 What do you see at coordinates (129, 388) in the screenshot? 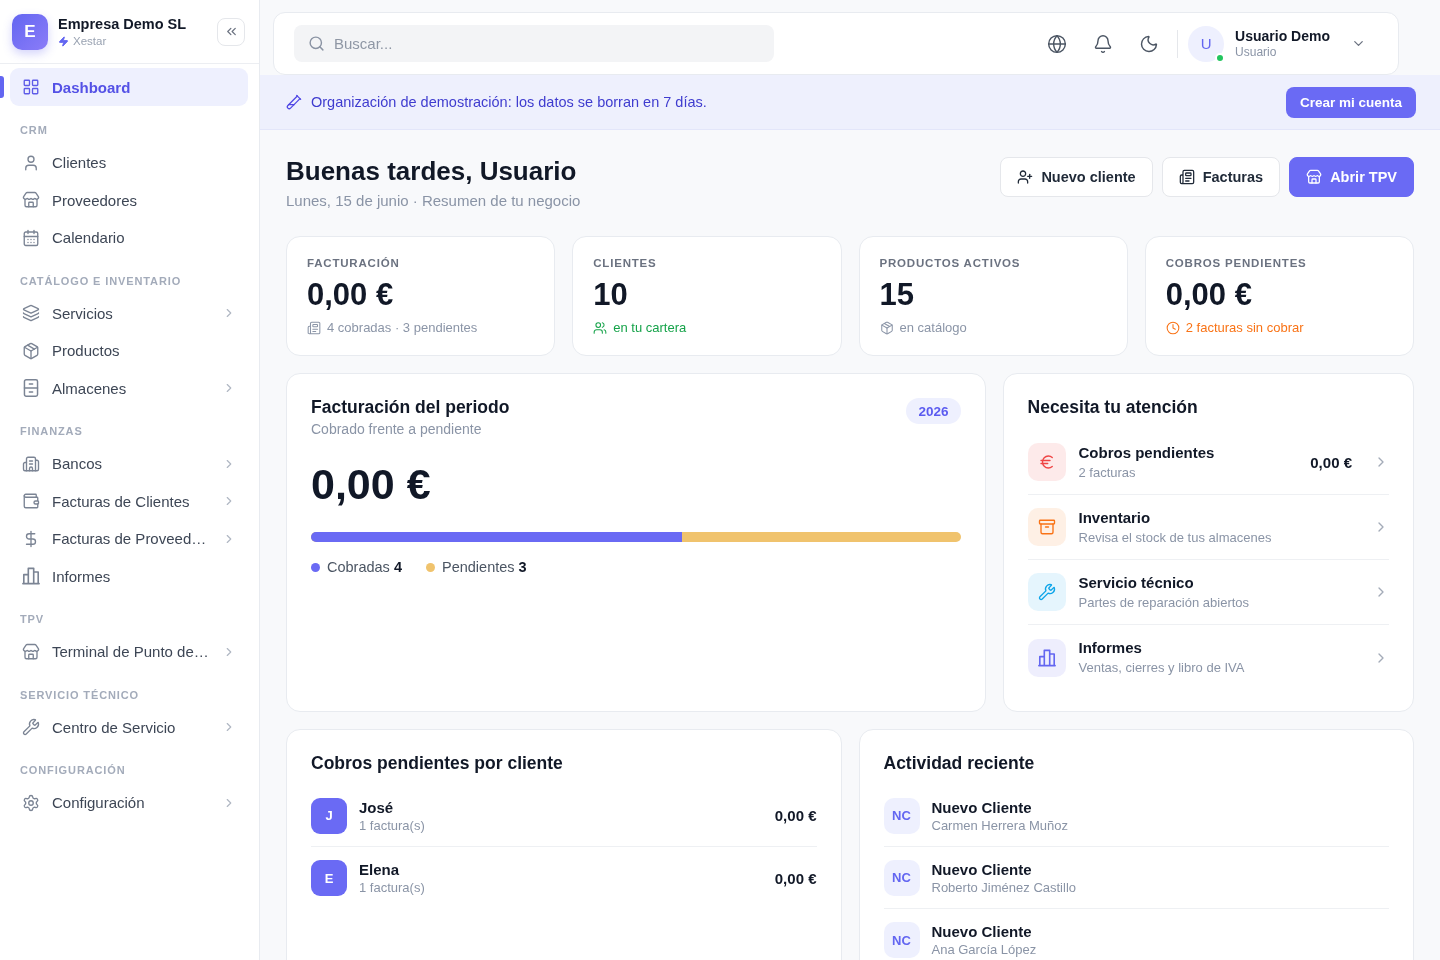
I see `nav-item: Almacenes` at bounding box center [129, 388].